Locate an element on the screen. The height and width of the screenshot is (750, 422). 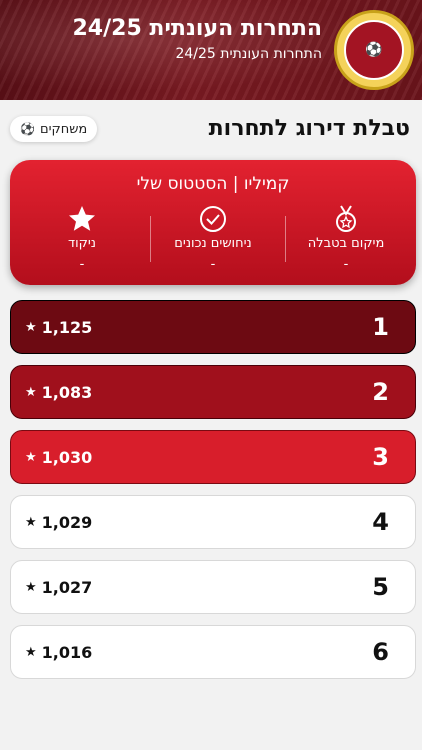
stat-points-label: ניקוד is located at coordinates (82, 243).